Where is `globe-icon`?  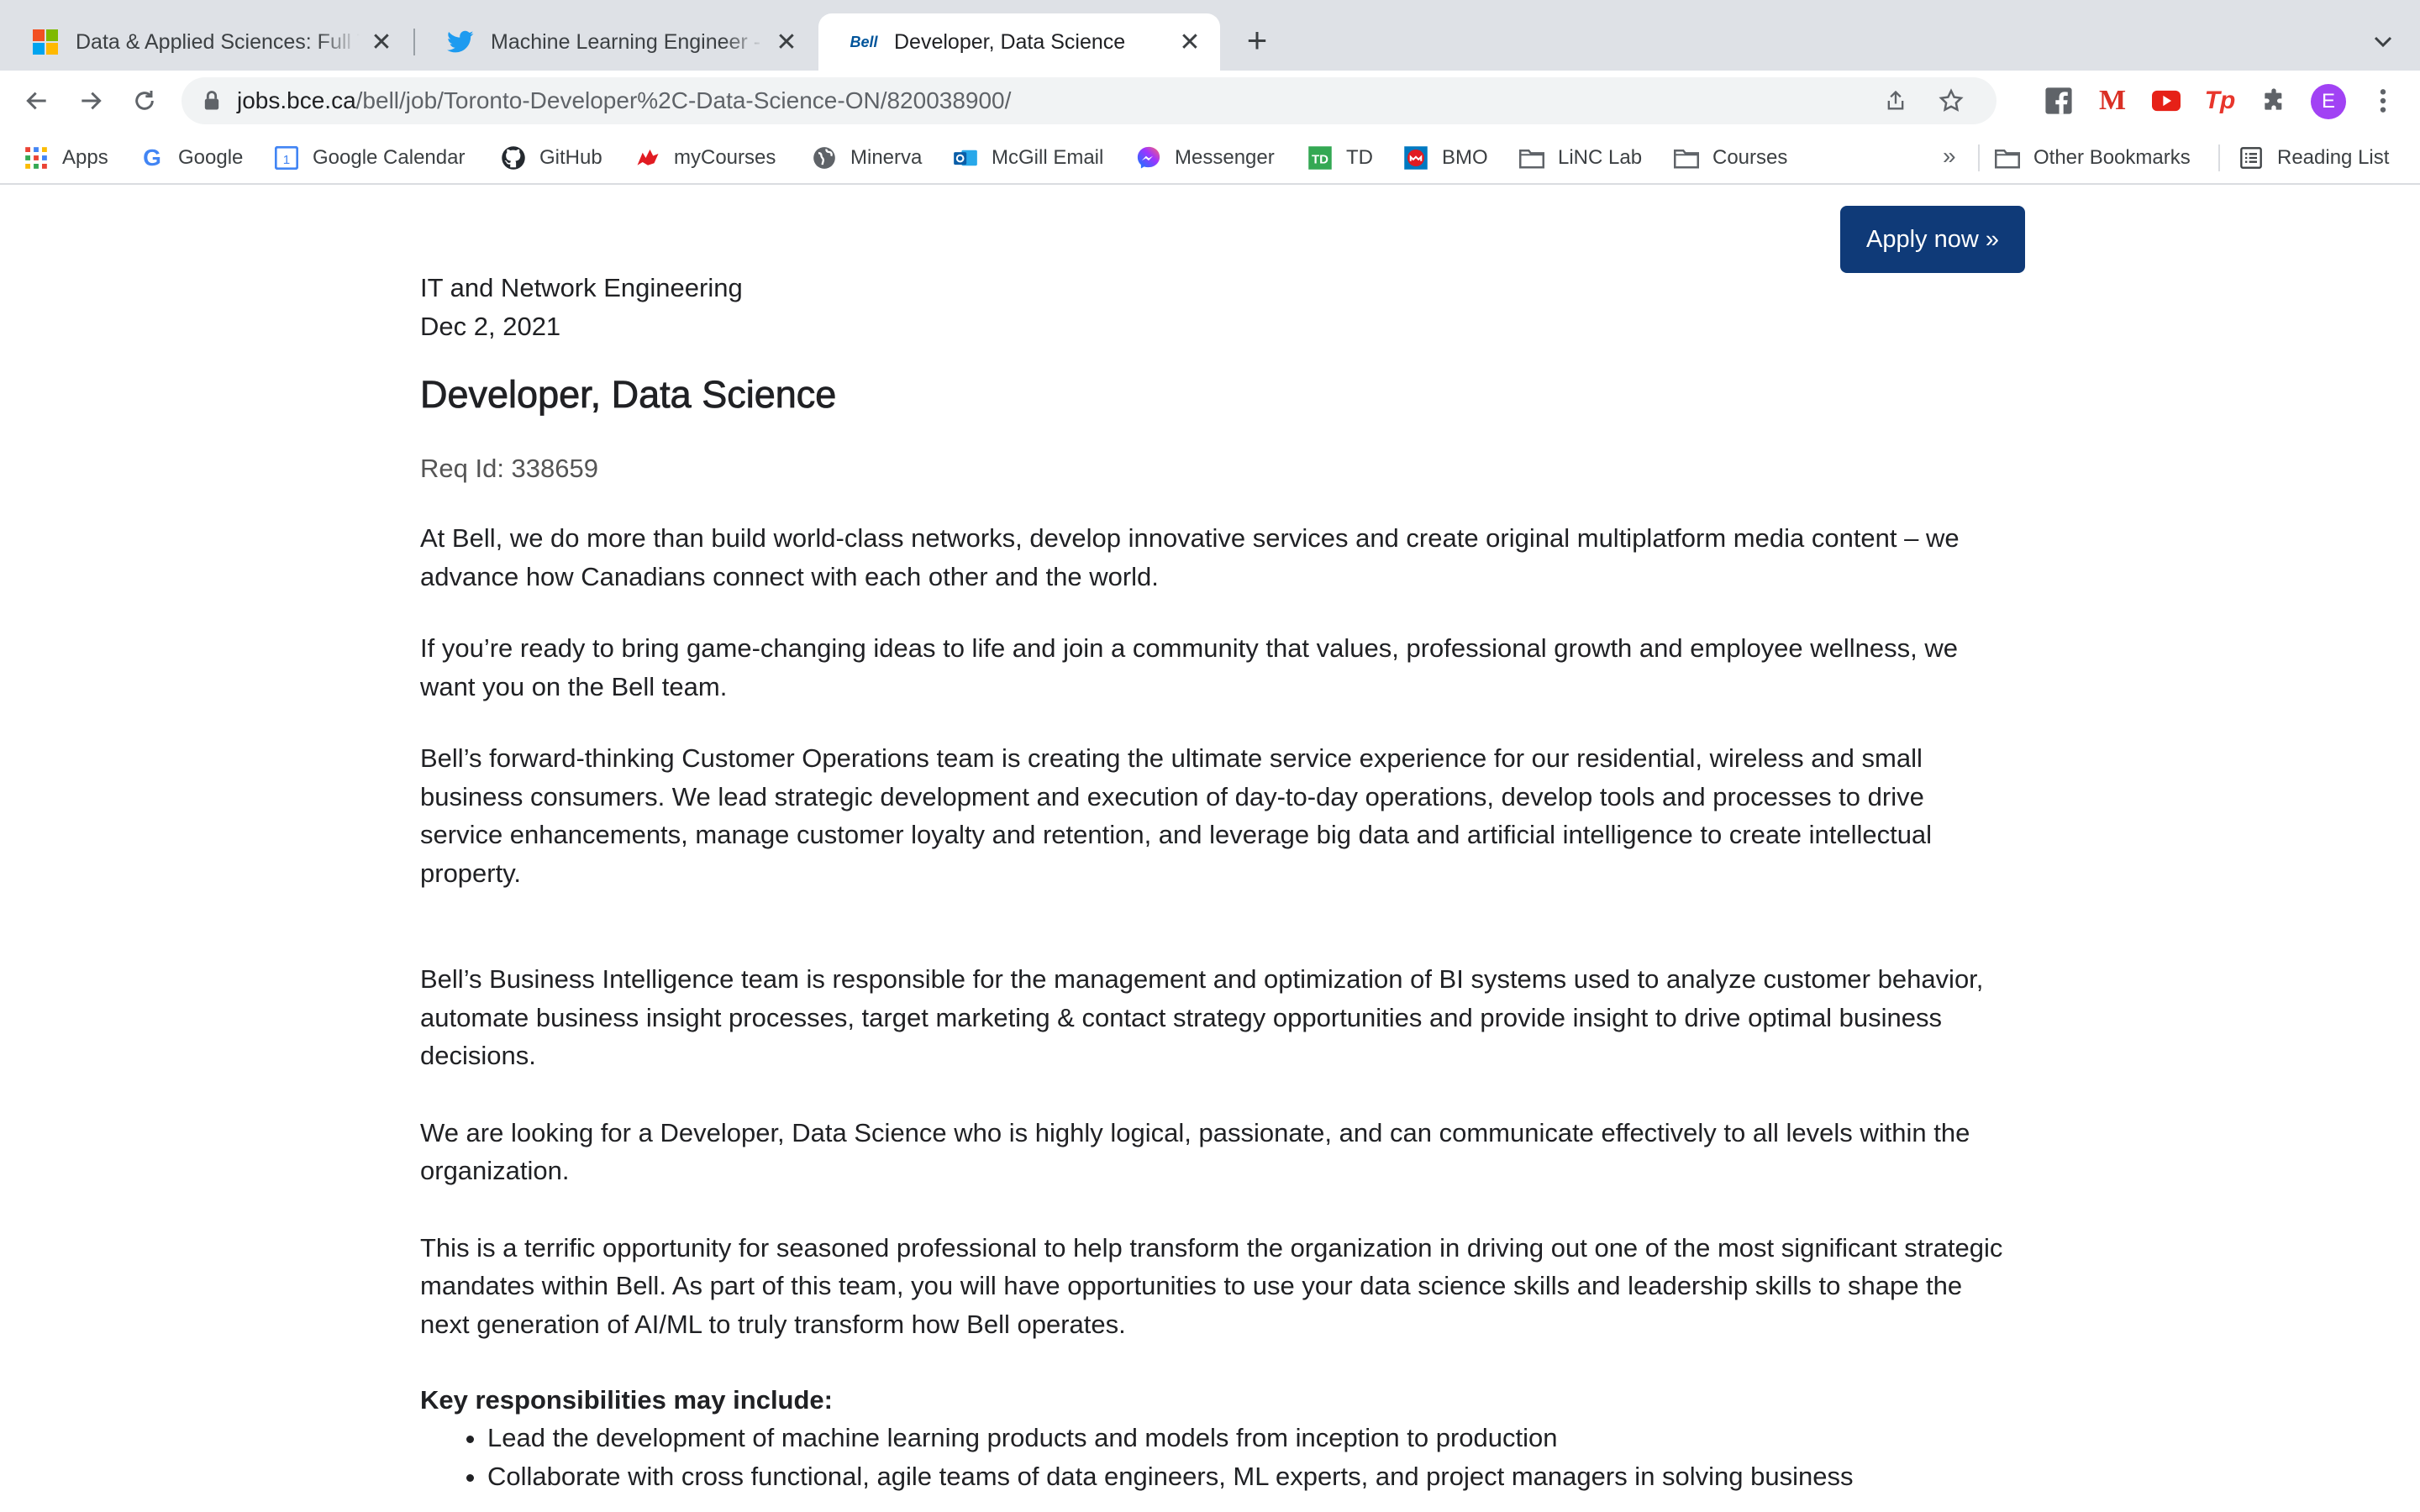 globe-icon is located at coordinates (825, 158).